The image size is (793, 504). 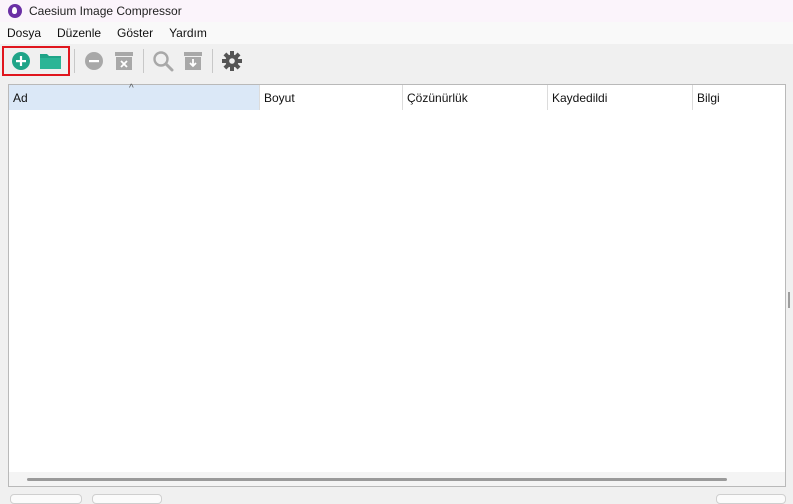 I want to click on column-label: Kaydedildi, so click(x=580, y=97).